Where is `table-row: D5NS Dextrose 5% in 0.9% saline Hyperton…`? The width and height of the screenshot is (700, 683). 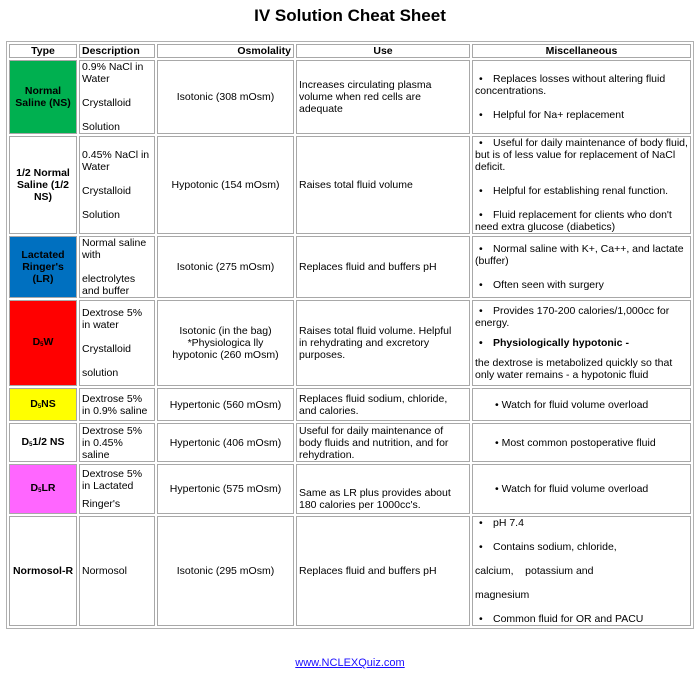 table-row: D5NS Dextrose 5% in 0.9% saline Hyperton… is located at coordinates (350, 404).